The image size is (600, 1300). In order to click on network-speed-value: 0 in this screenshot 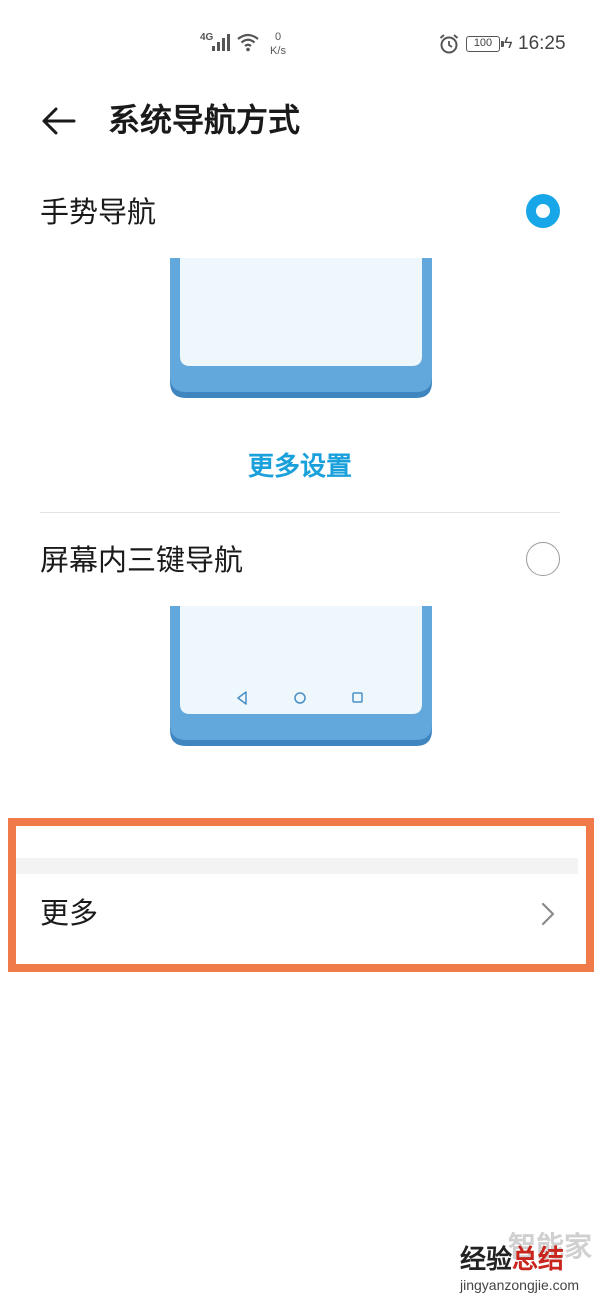, I will do `click(278, 37)`.